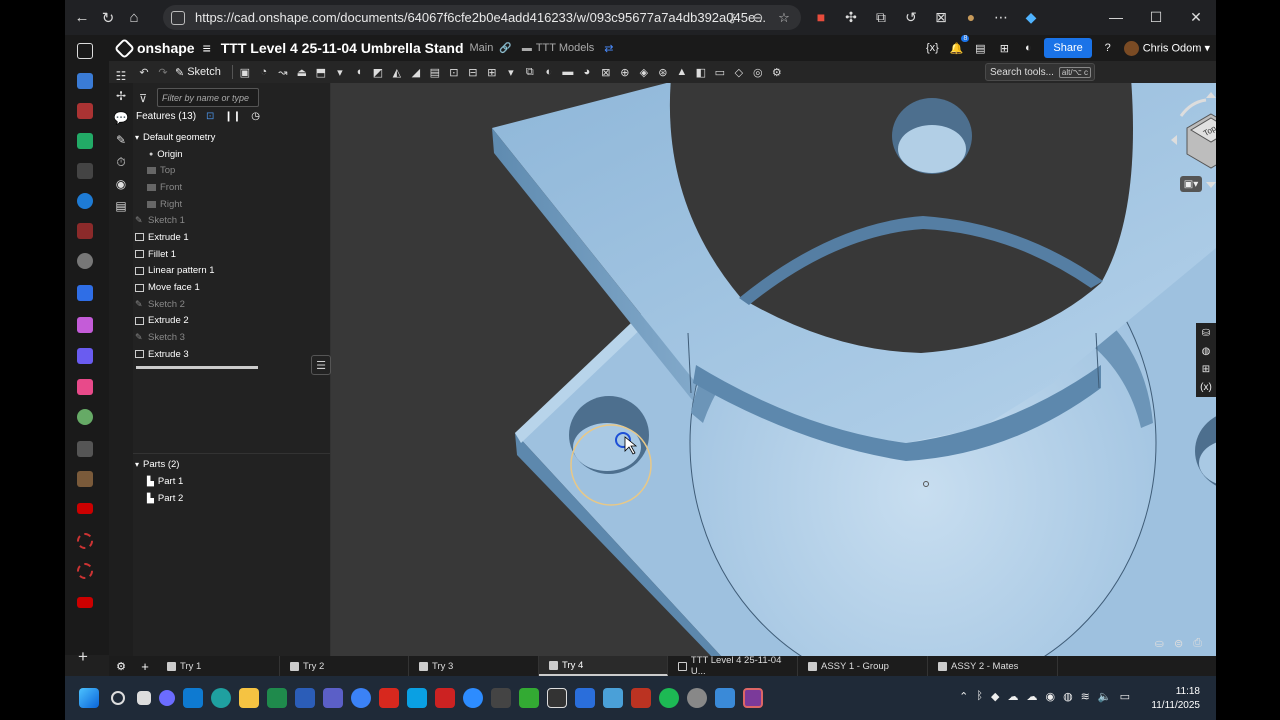 The height and width of the screenshot is (720, 1280). I want to click on onshape-app-icon, so click(753, 698).